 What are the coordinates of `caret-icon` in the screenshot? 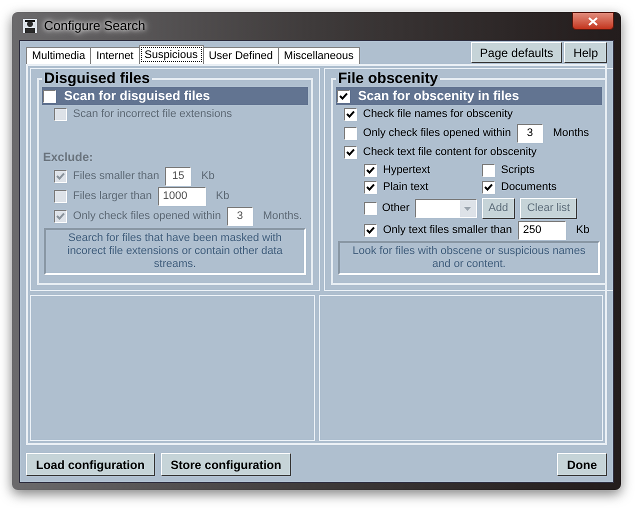 It's located at (468, 208).